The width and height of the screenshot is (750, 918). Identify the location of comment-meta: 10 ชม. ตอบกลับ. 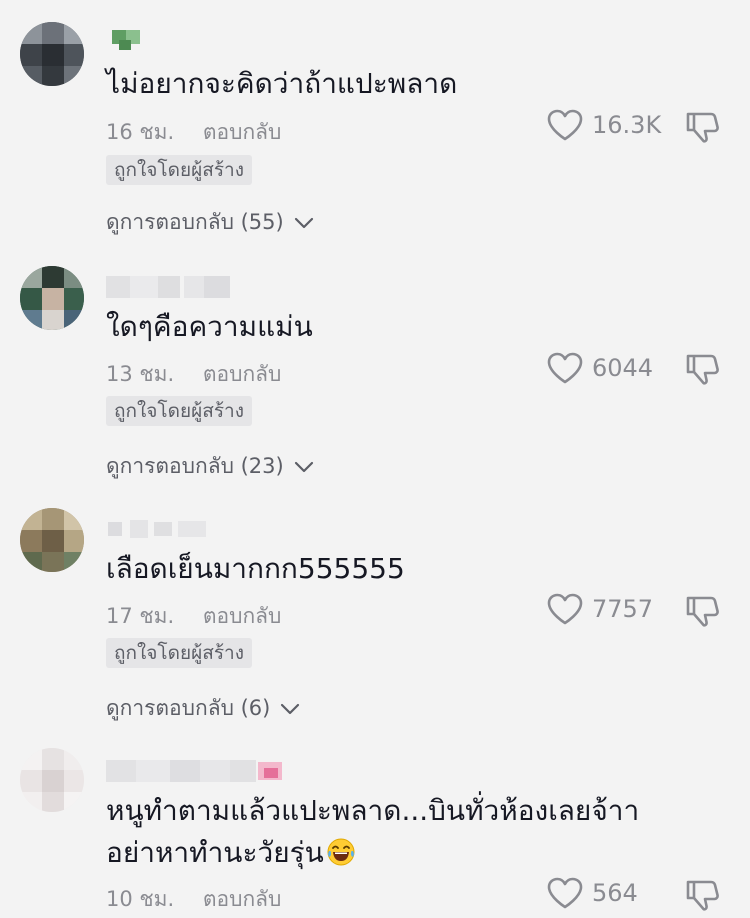
(193, 899).